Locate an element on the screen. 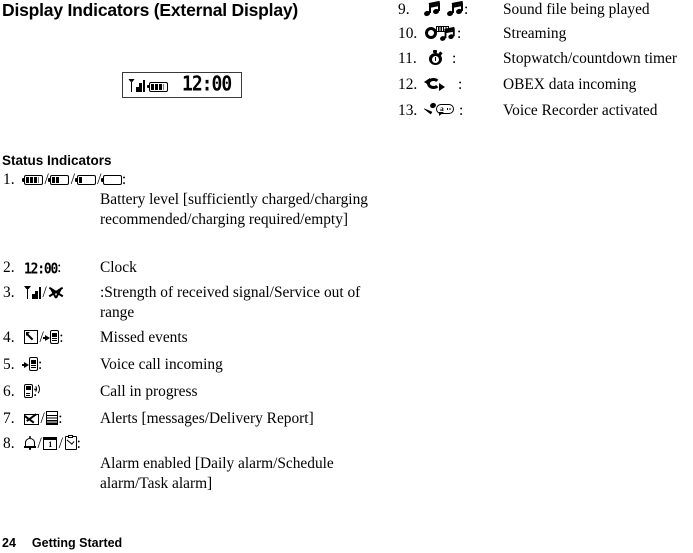  external-display-status-row is located at coordinates (145, 85).